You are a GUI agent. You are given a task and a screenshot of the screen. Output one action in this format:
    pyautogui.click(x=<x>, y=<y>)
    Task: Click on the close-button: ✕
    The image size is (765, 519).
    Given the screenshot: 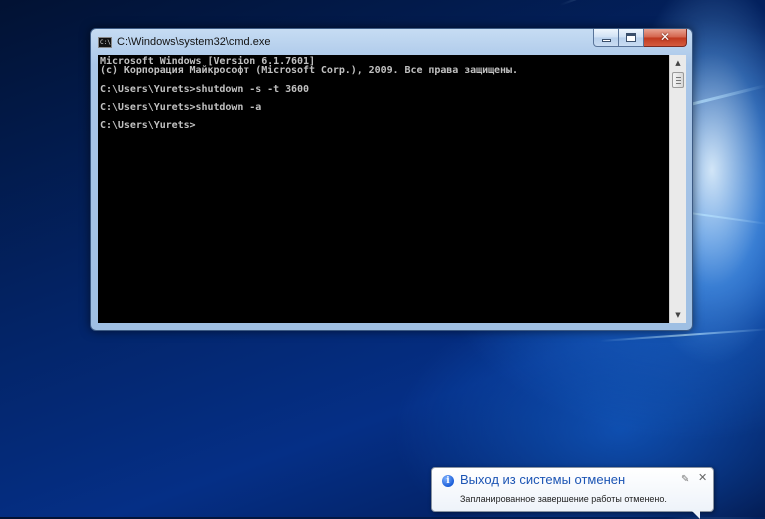 What is the action you would take?
    pyautogui.click(x=665, y=38)
    